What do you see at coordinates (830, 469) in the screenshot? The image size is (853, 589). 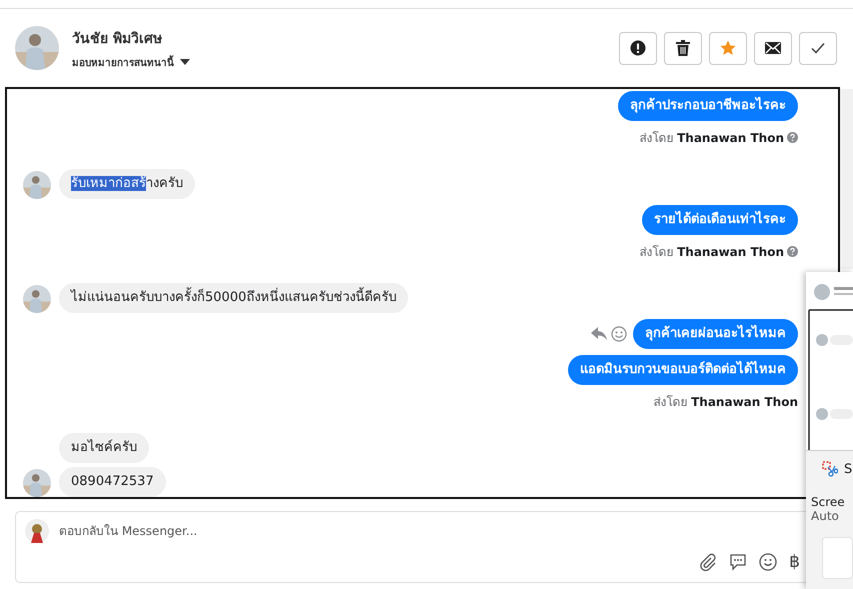 I see `snipping-tool-icon` at bounding box center [830, 469].